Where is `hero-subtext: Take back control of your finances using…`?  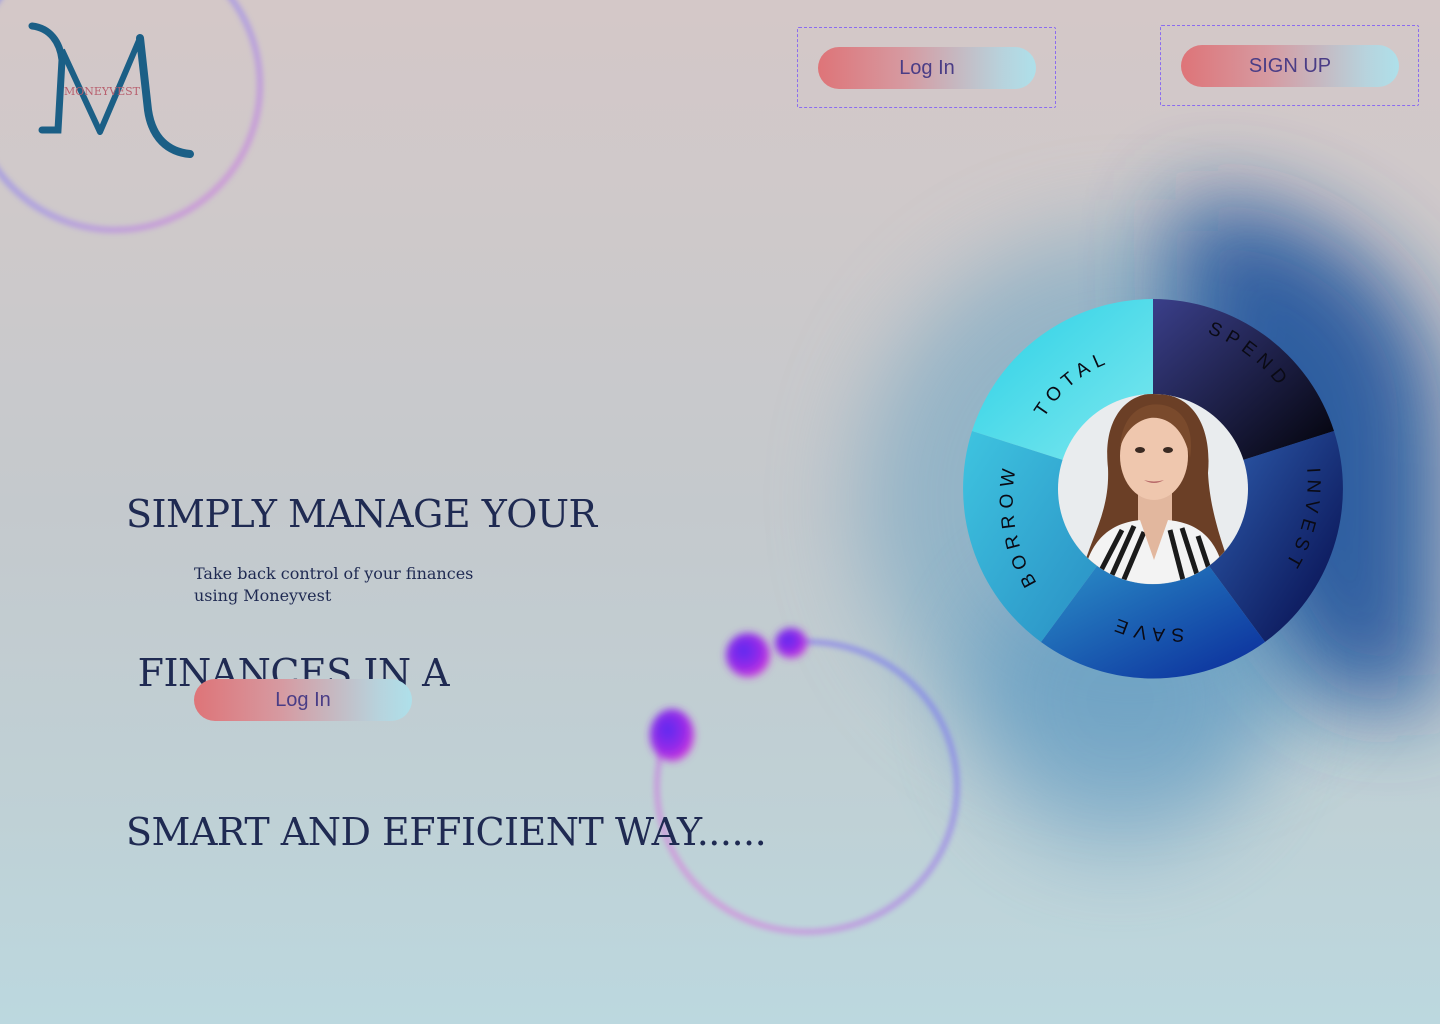 hero-subtext: Take back control of your finances using… is located at coordinates (333, 585).